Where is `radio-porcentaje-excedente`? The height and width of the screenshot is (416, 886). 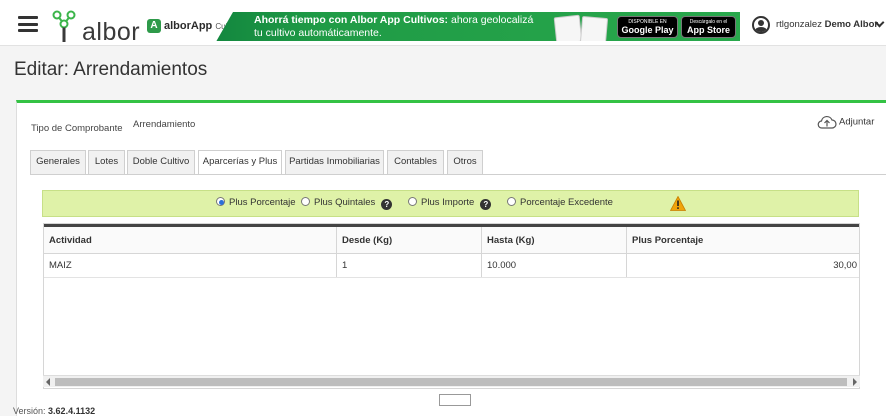
radio-porcentaje-excedente is located at coordinates (511, 201).